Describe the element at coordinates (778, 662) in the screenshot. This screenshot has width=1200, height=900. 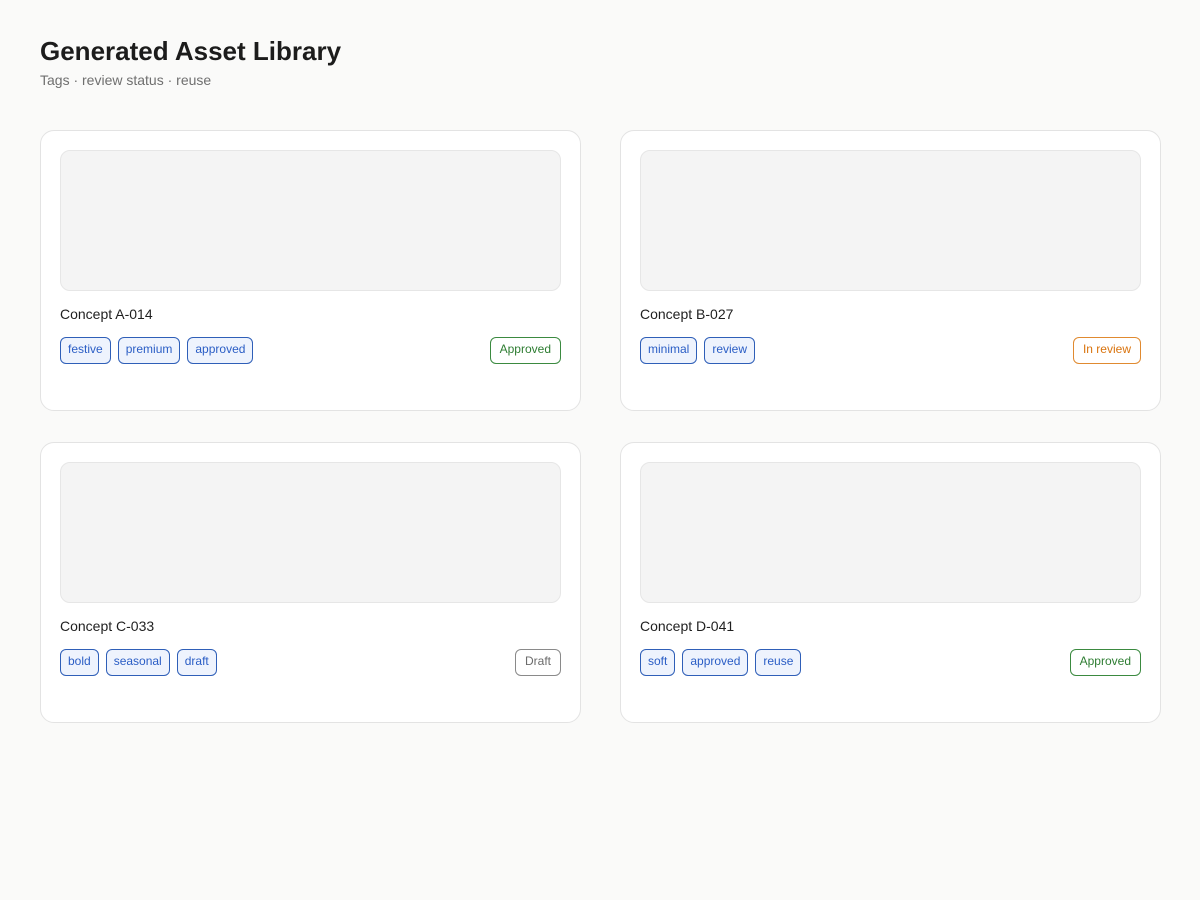
I see `tag-chip: reuse` at that location.